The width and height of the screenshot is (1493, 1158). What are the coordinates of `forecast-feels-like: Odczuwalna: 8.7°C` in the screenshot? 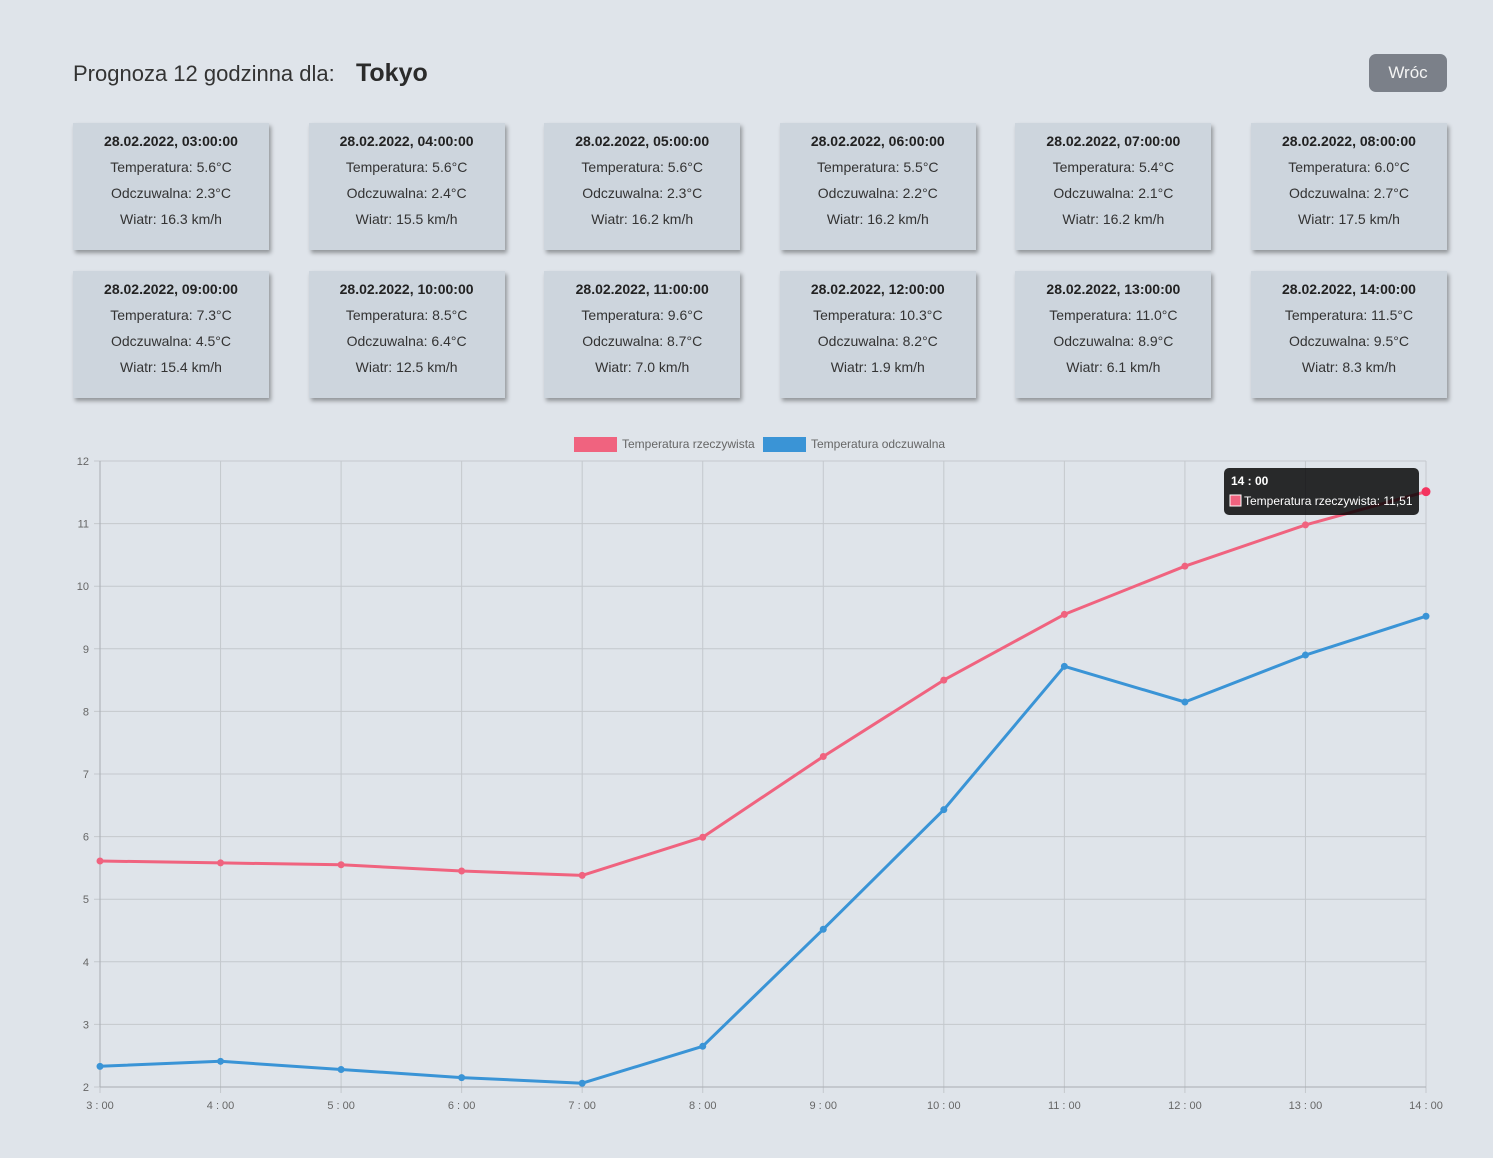 It's located at (642, 341).